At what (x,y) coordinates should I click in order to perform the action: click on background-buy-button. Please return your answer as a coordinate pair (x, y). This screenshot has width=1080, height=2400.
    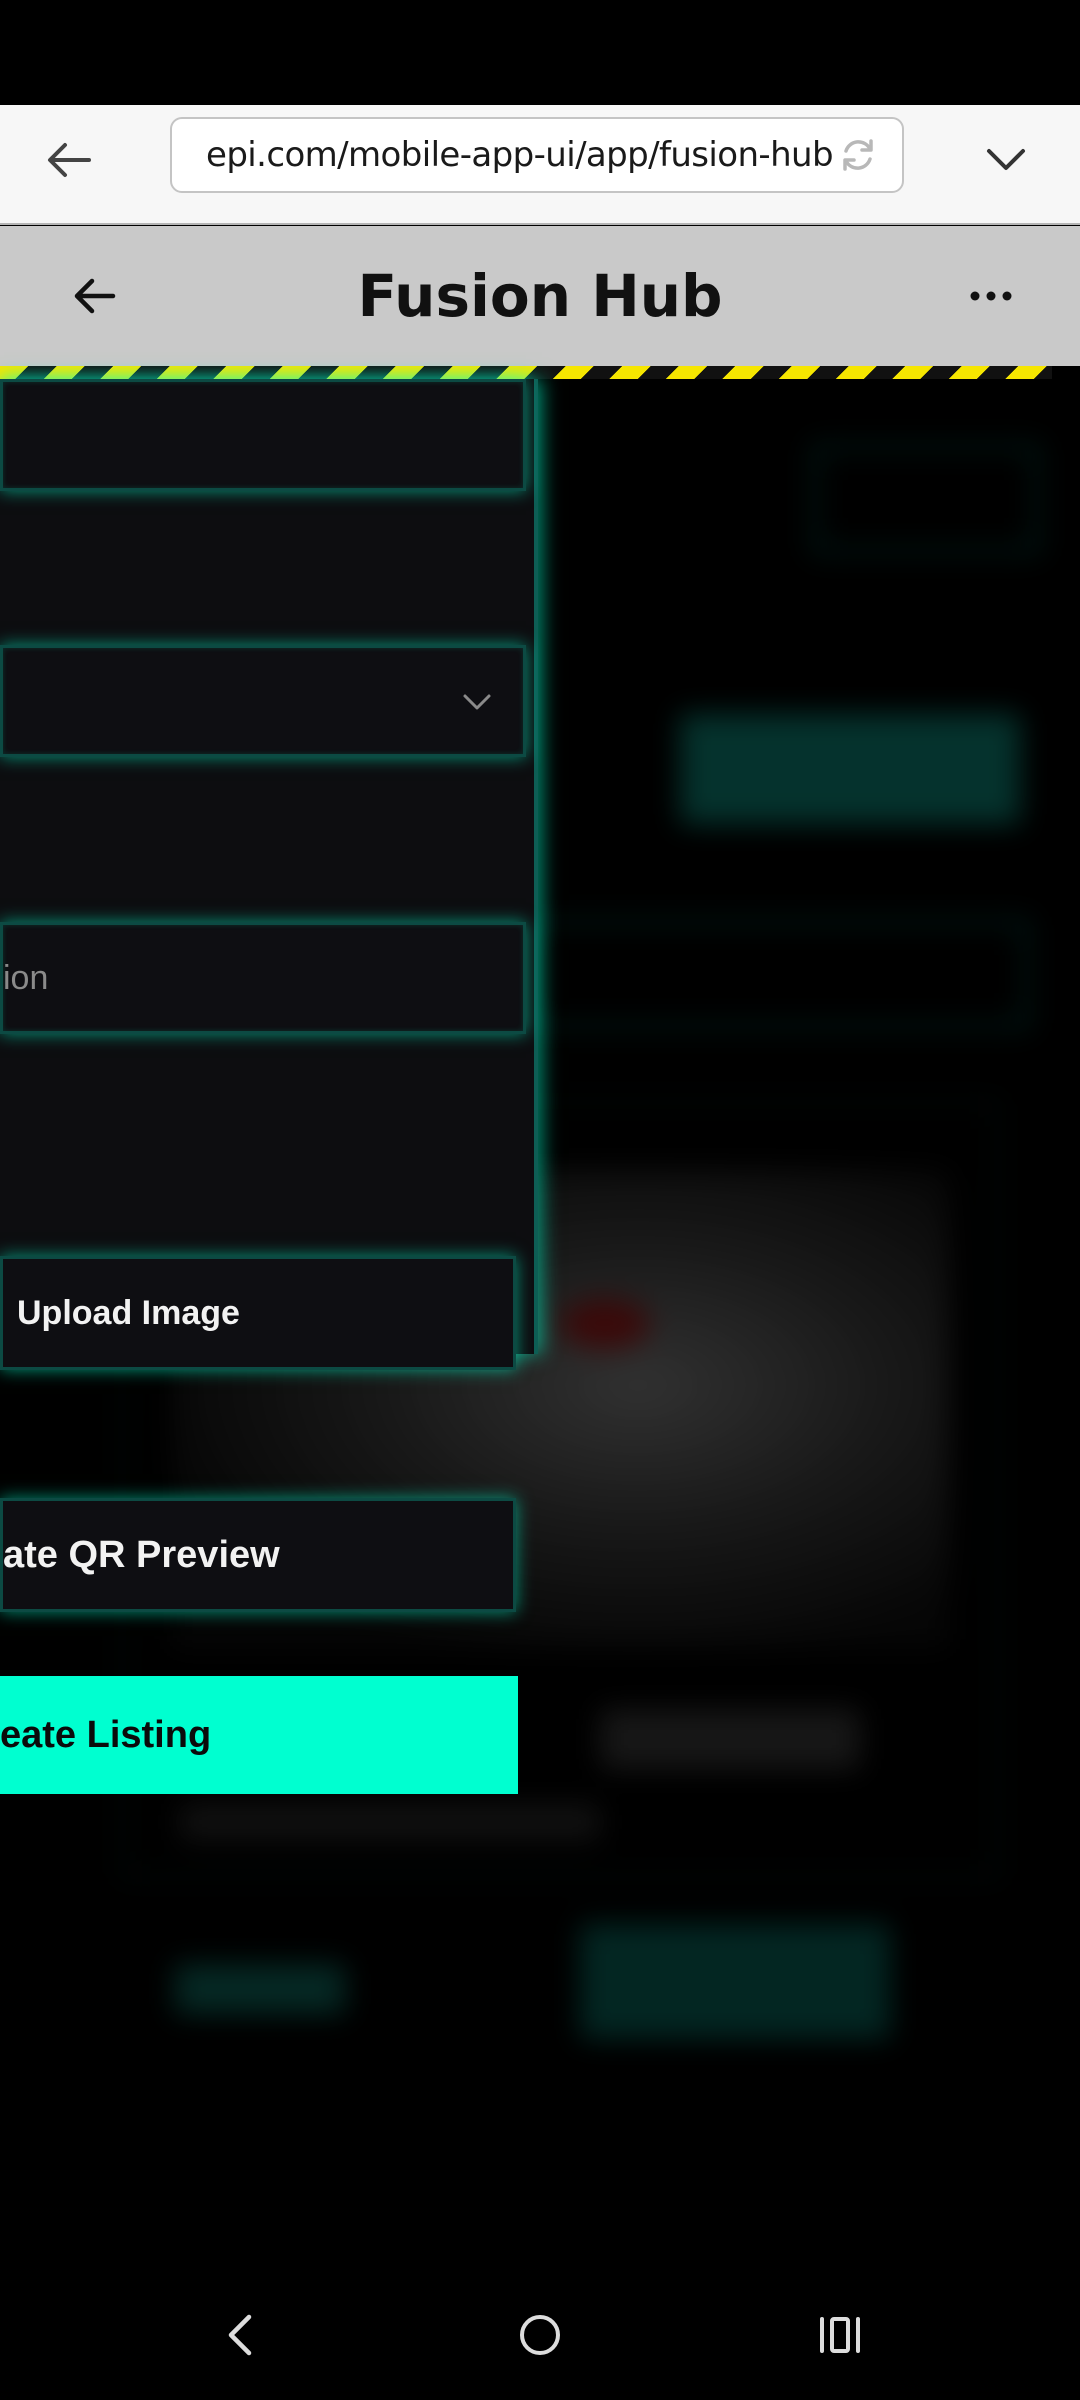
    Looking at the image, I should click on (735, 1981).